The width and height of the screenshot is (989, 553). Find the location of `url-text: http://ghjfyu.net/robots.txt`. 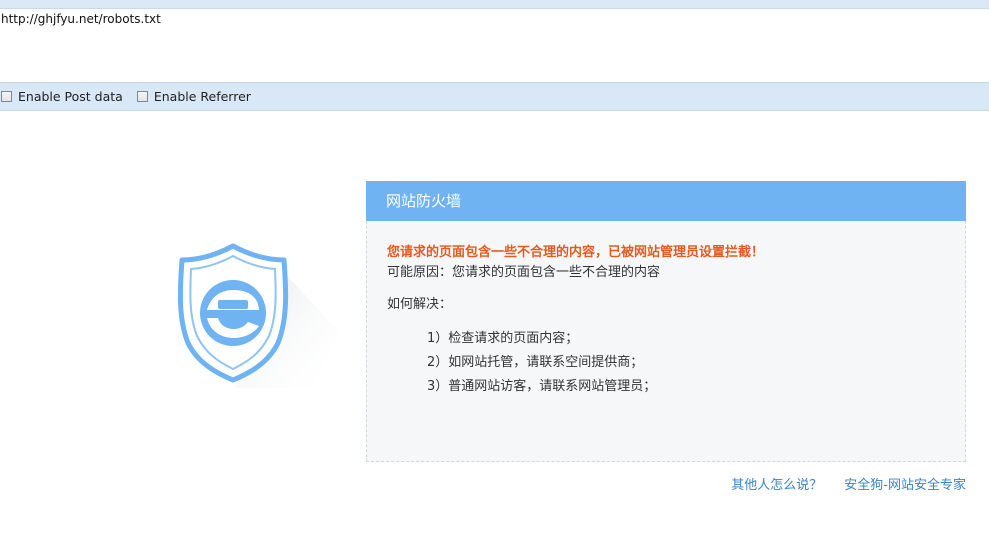

url-text: http://ghjfyu.net/robots.txt is located at coordinates (81, 19).